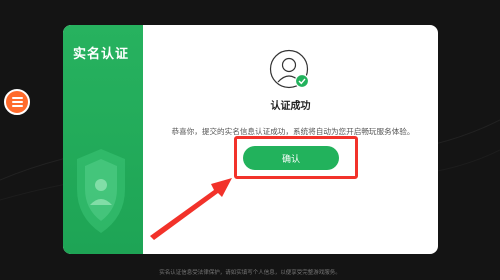 Image resolution: width=500 pixels, height=280 pixels. What do you see at coordinates (103, 139) in the screenshot?
I see `dialog-side-panel: 实名认证` at bounding box center [103, 139].